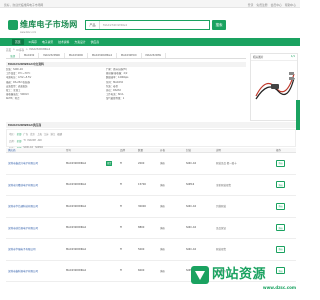 The image size is (320, 300). What do you see at coordinates (151, 125) in the screenshot?
I see `supplier-list-title: MAX232DWRG4供应商` at bounding box center [151, 125].